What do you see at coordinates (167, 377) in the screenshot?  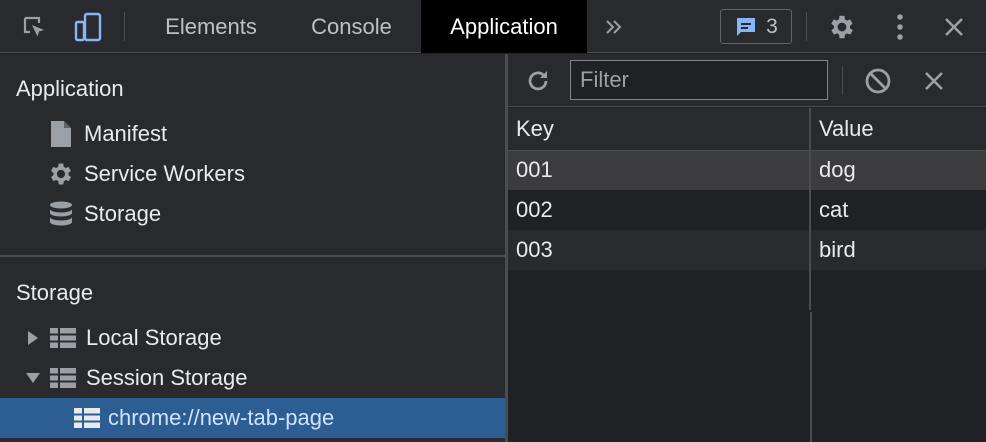 I see `sidebar-item-label: Session Storage` at bounding box center [167, 377].